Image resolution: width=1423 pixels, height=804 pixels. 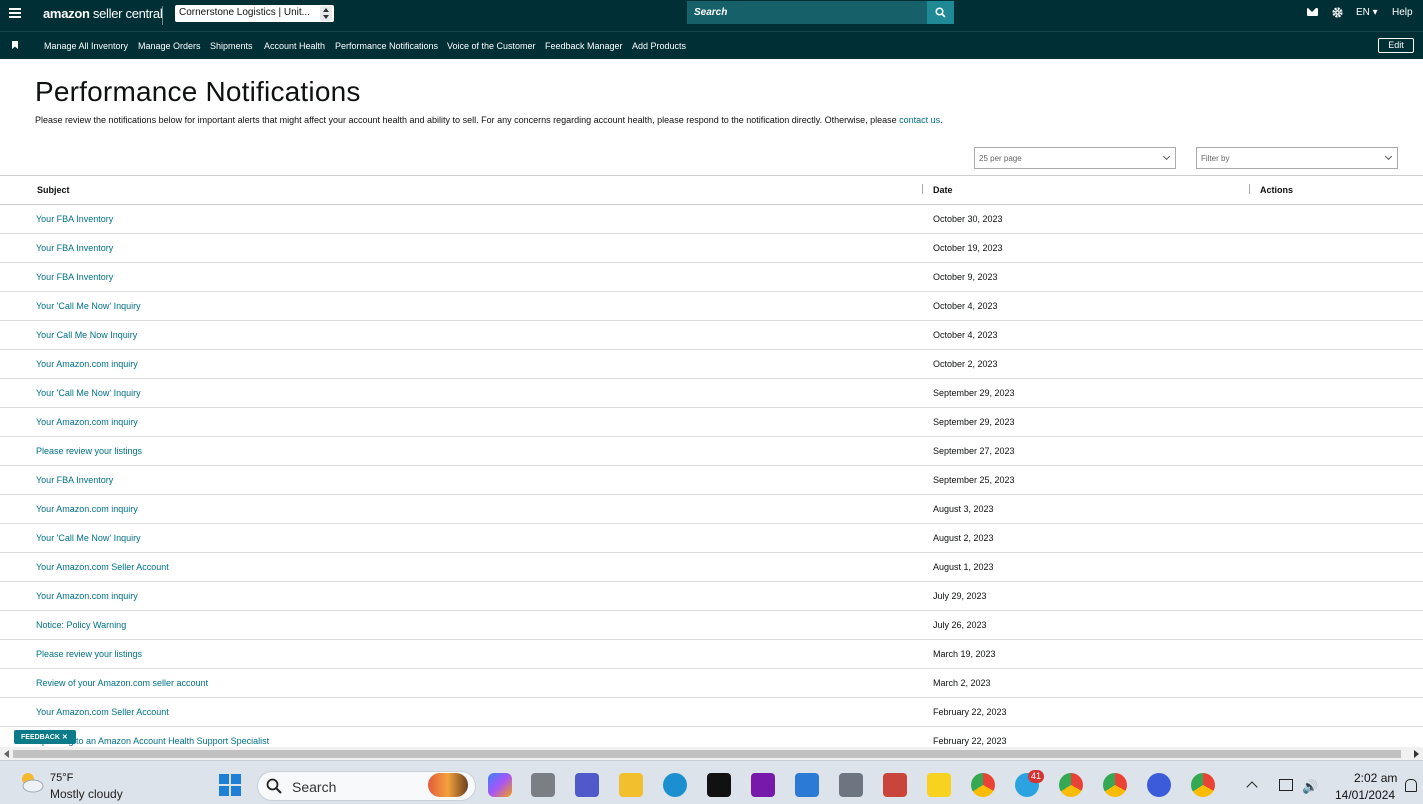 What do you see at coordinates (500, 785) in the screenshot?
I see `copilot-preview-icon` at bounding box center [500, 785].